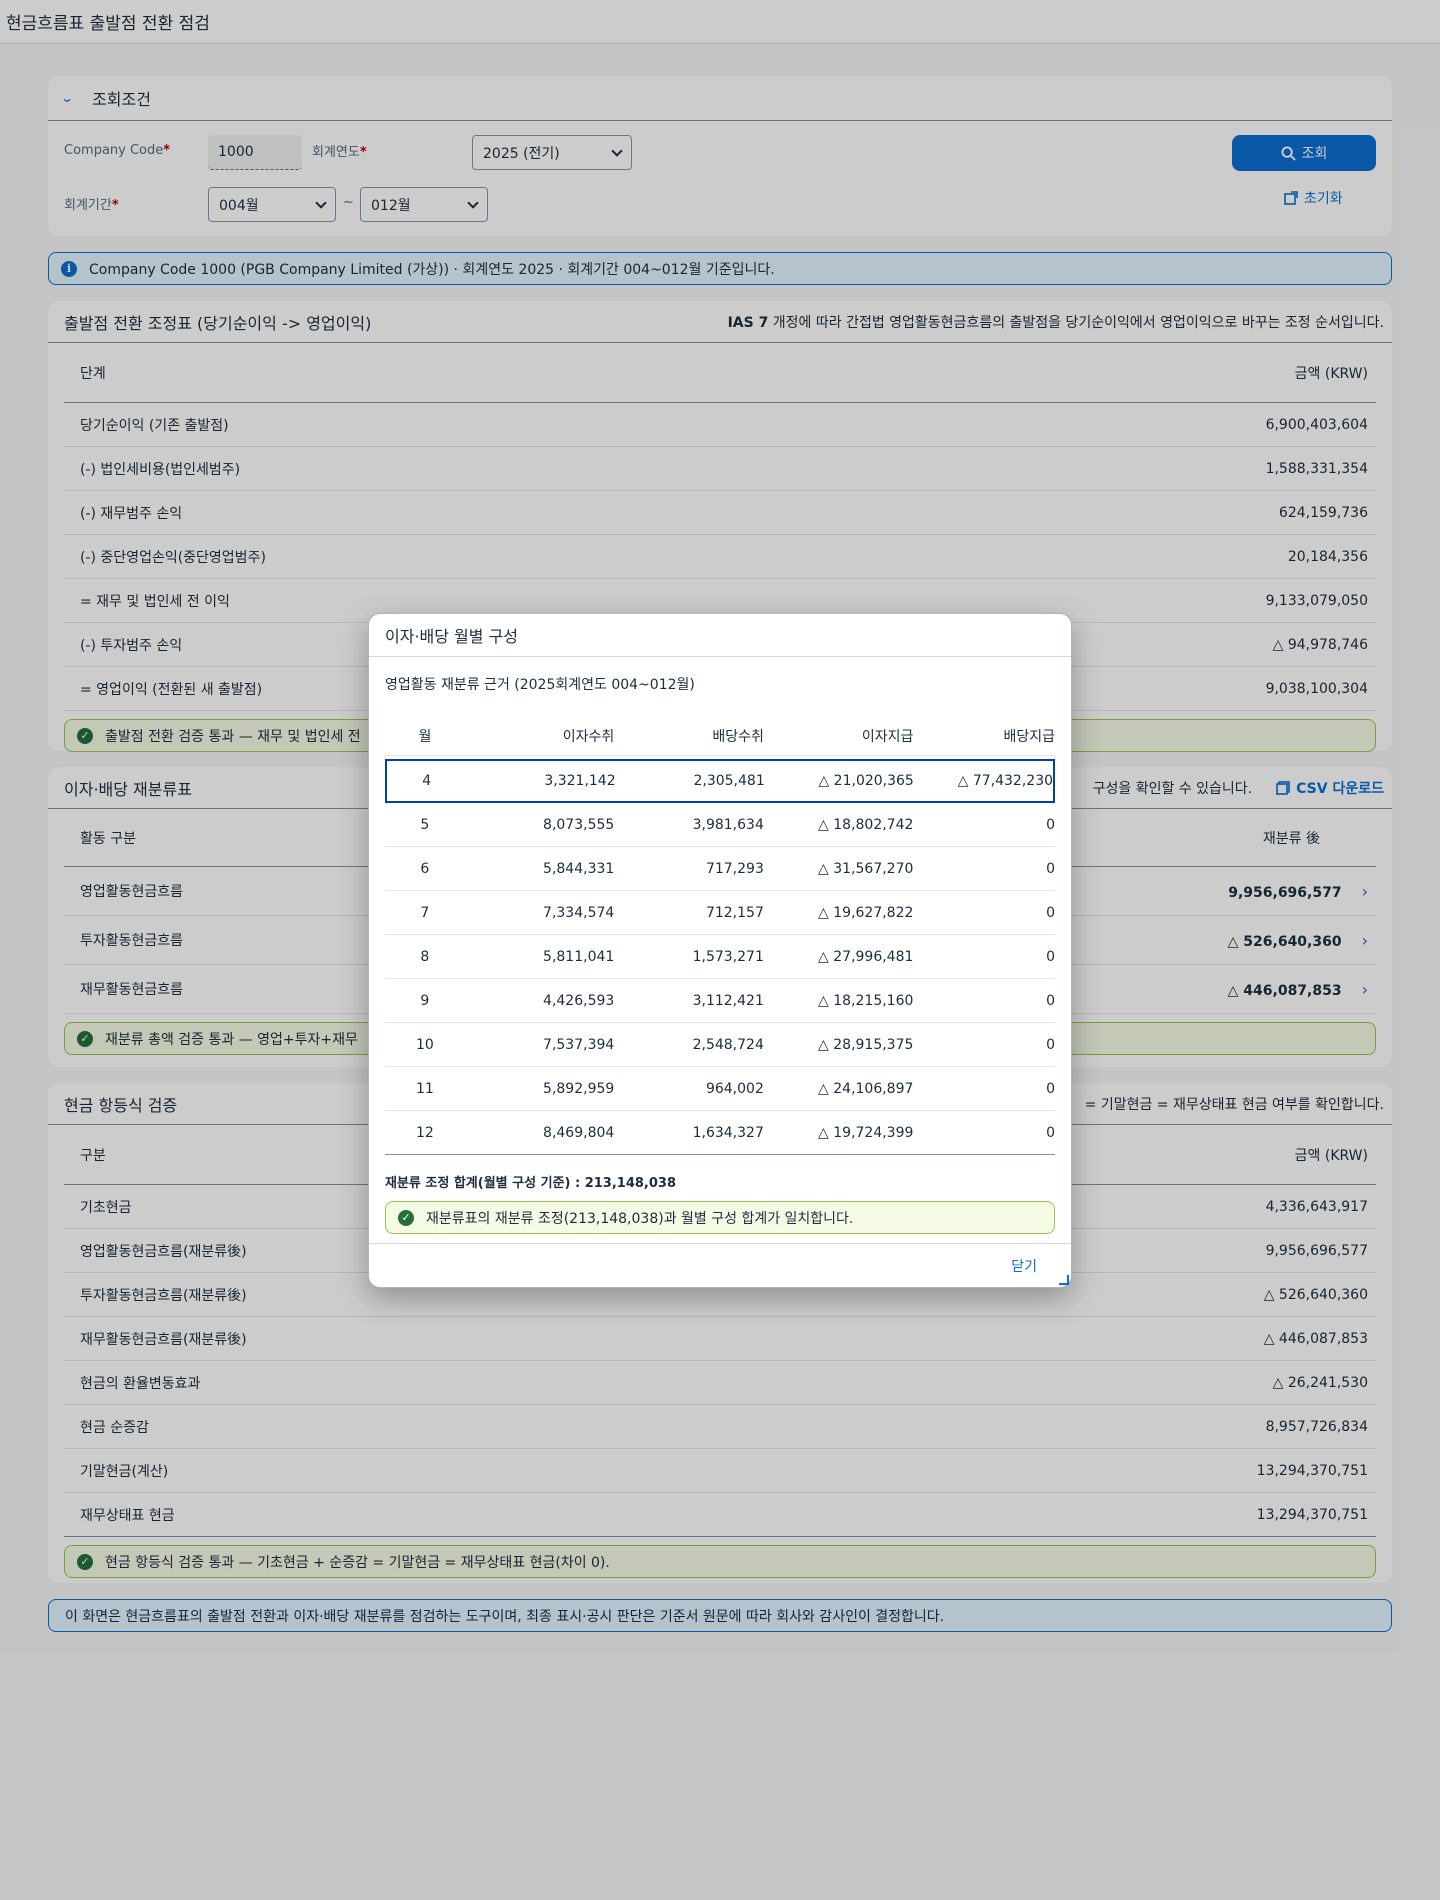 Image resolution: width=1440 pixels, height=1900 pixels. What do you see at coordinates (1064, 1280) in the screenshot?
I see `resize-handle-icon` at bounding box center [1064, 1280].